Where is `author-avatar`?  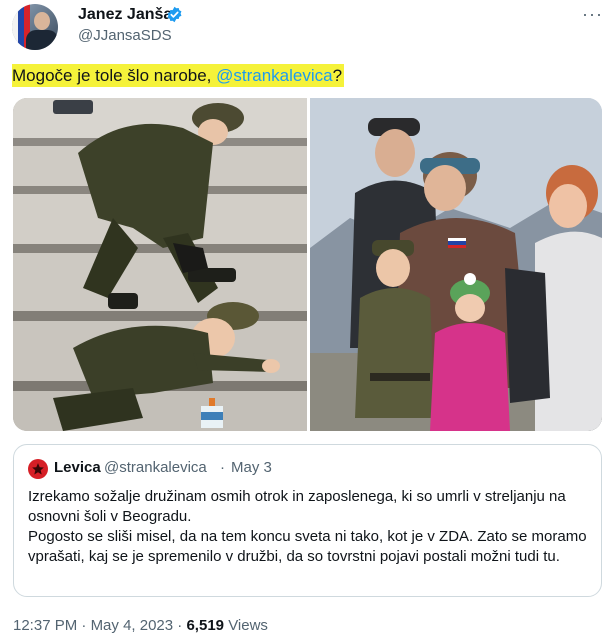 author-avatar is located at coordinates (35, 27).